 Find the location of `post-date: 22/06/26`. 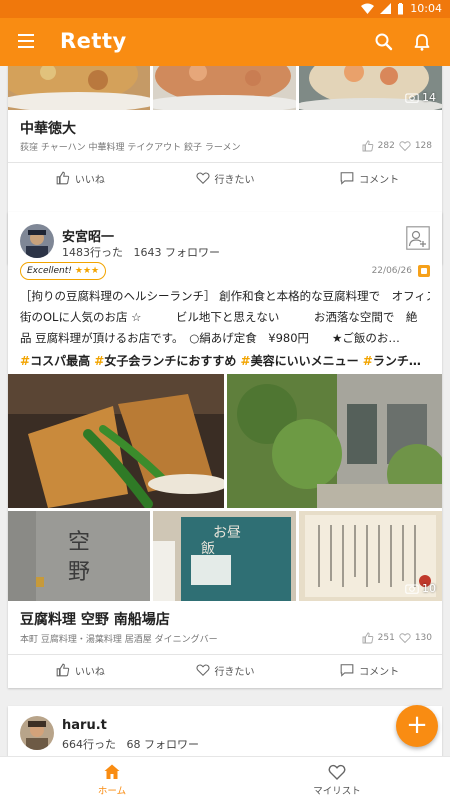

post-date: 22/06/26 is located at coordinates (391, 271).